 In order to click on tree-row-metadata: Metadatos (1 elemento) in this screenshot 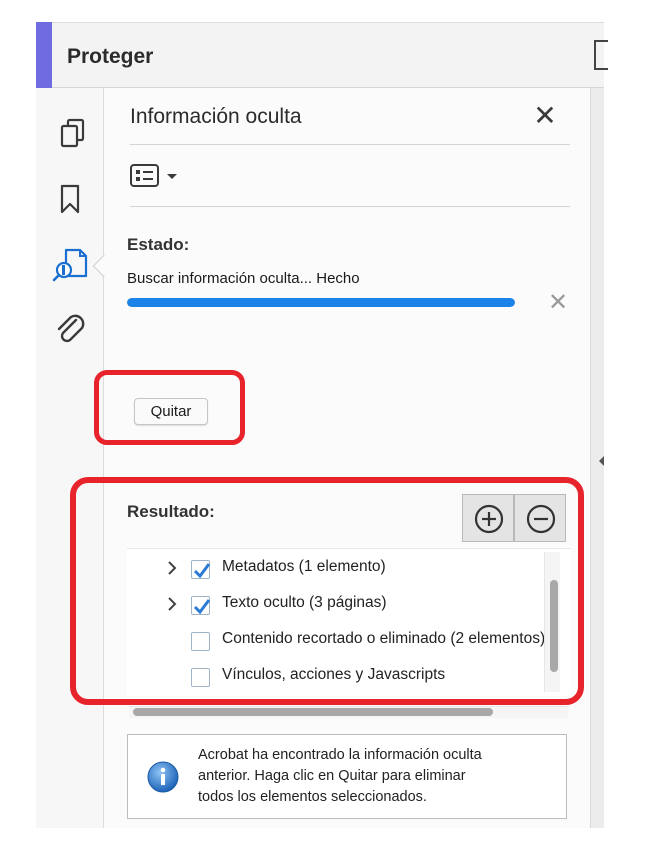, I will do `click(337, 568)`.